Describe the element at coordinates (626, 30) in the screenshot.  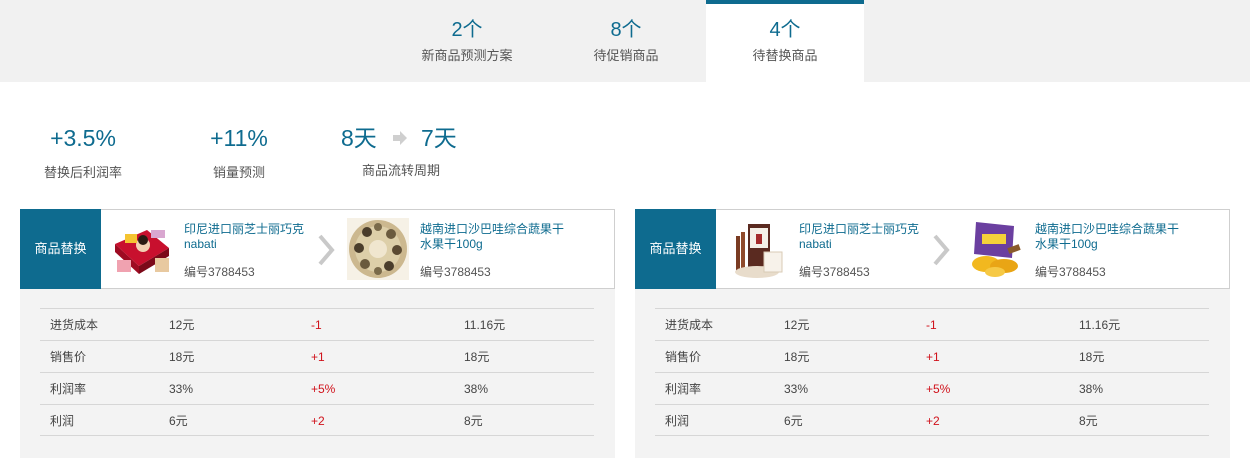
I see `tab-count: 8个` at that location.